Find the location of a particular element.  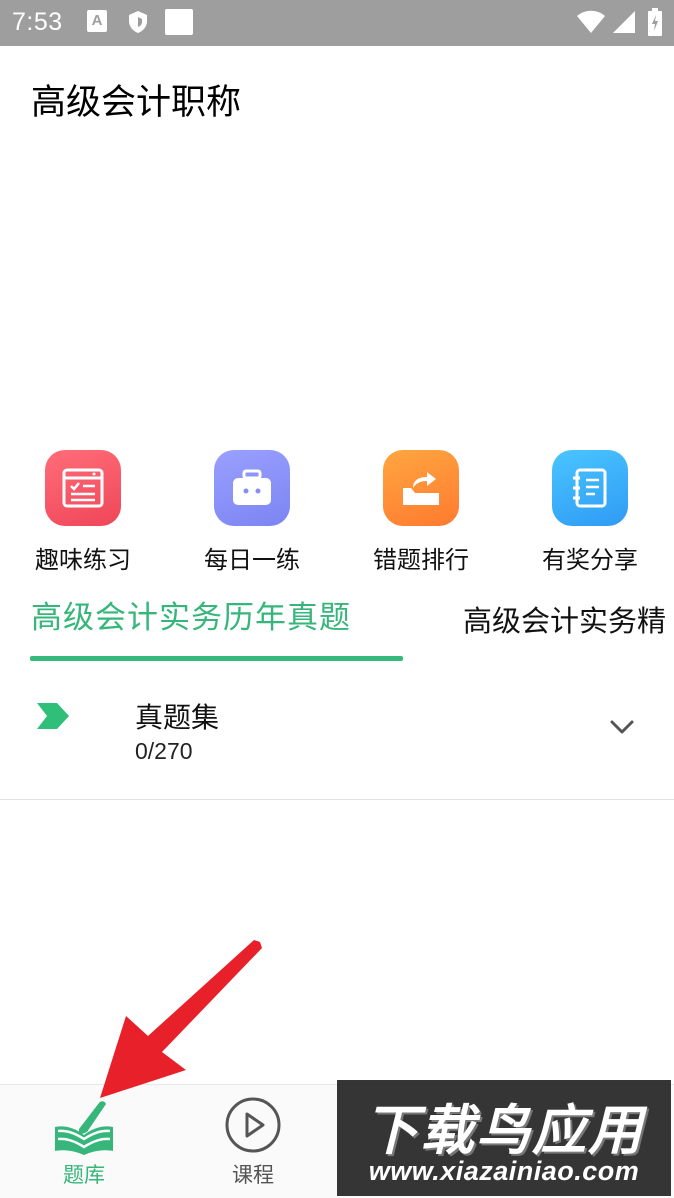

nav-label: 题库 is located at coordinates (84, 1175).